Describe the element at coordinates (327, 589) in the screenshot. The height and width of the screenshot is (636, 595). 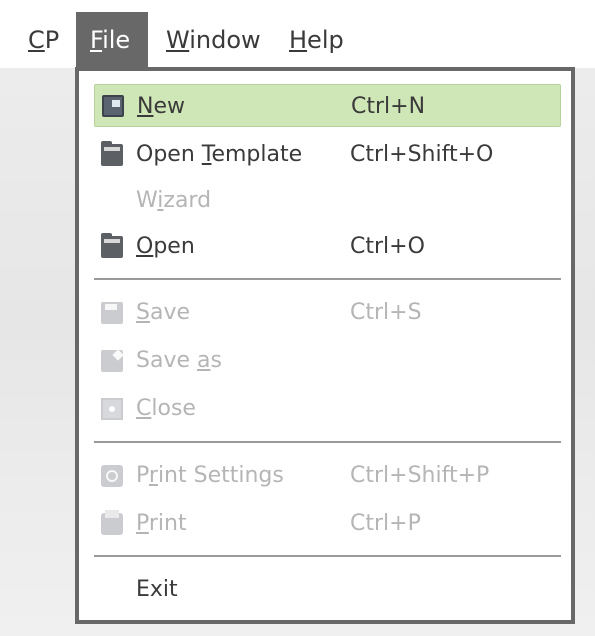
I see `menu-item-exit: Exit` at that location.